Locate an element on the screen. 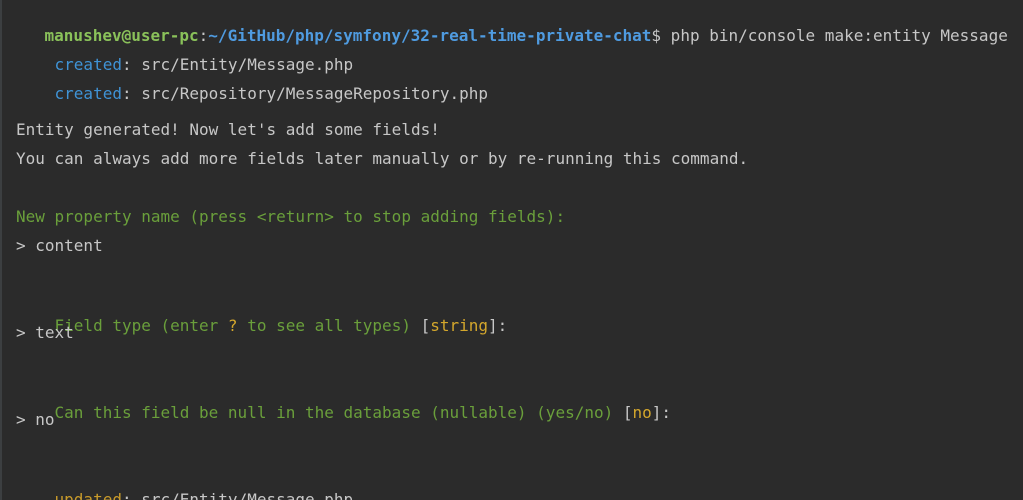 The width and height of the screenshot is (1023, 500). updated-line: updated: src/Entity/Message.php is located at coordinates (185, 483).